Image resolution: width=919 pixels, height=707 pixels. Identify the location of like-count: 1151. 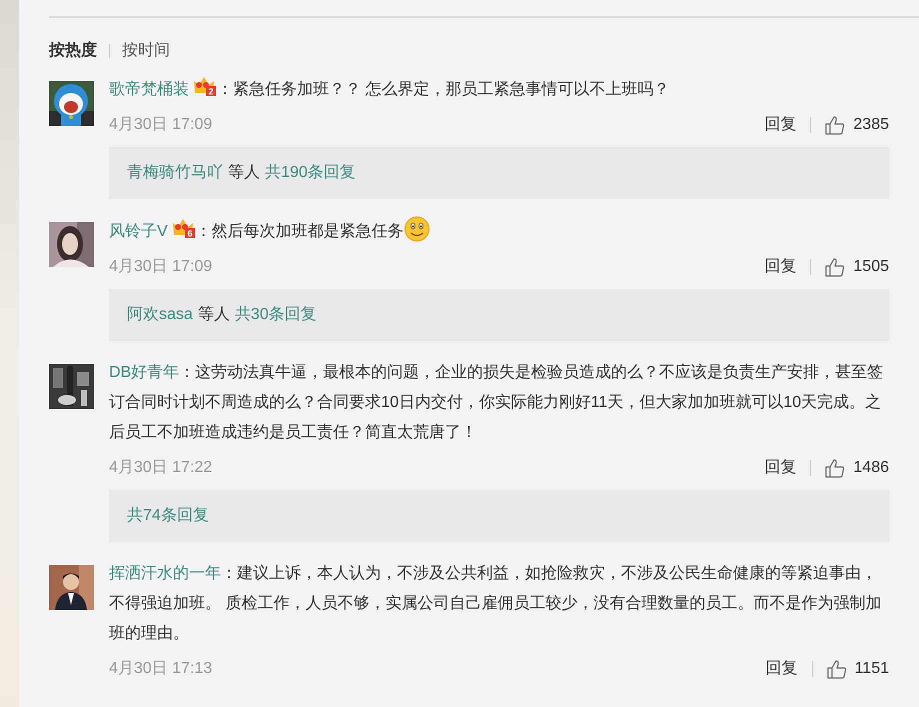
(871, 669).